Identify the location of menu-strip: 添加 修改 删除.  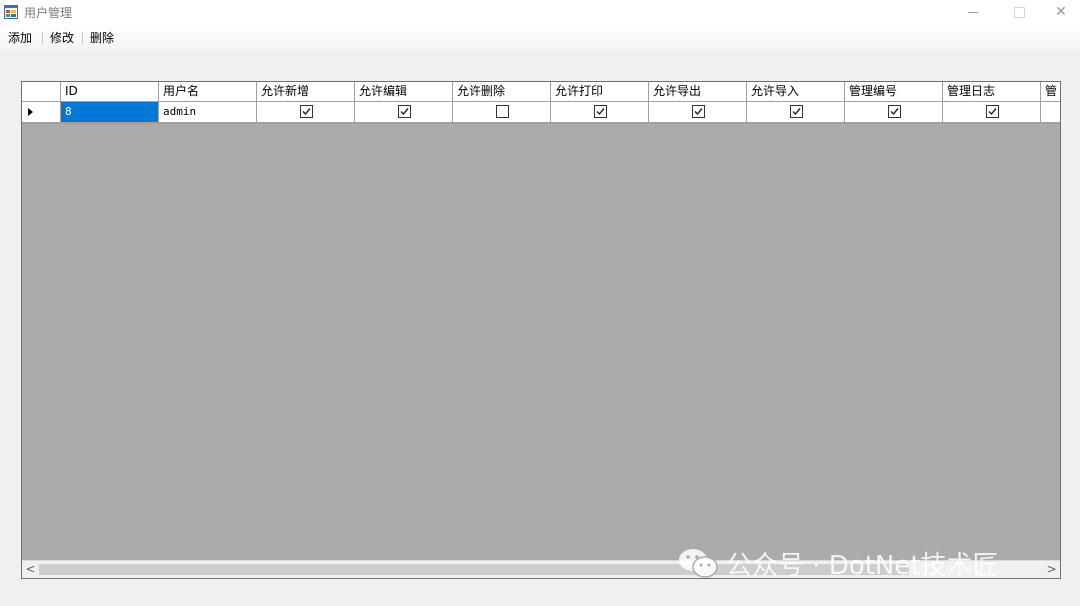
(540, 38).